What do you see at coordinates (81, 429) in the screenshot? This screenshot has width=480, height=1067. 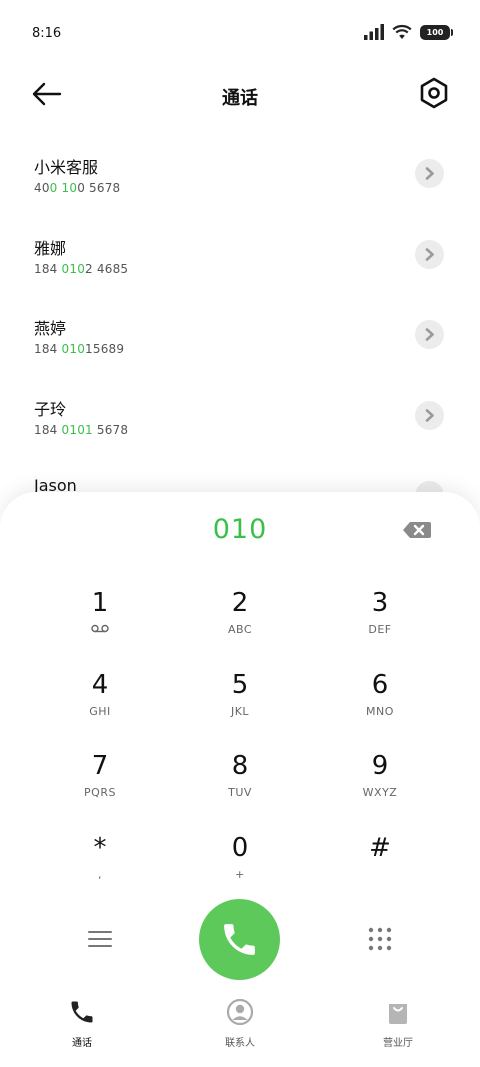 I see `contact-number: 184 0101 5678` at bounding box center [81, 429].